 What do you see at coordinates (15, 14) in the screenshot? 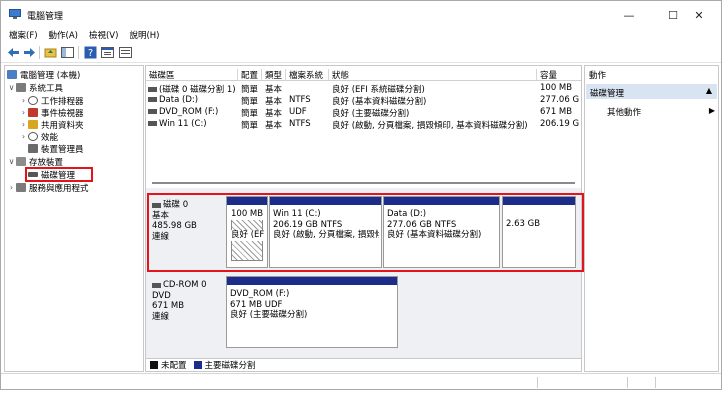
I see `computer-management-icon` at bounding box center [15, 14].